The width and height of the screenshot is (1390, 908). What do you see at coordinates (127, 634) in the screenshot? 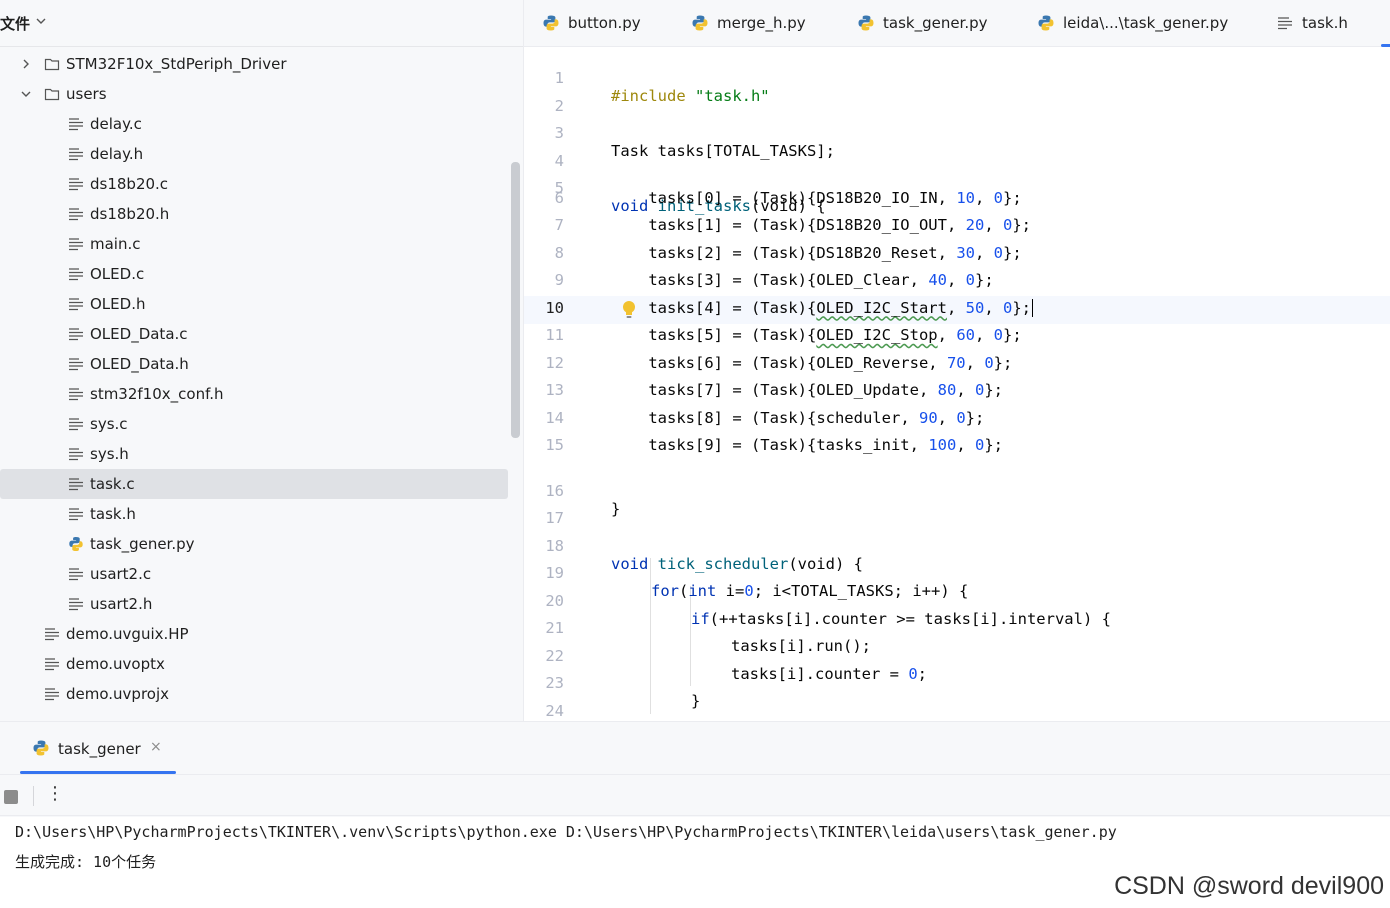
I see `tree-item-label: demo.uvguix.HP` at bounding box center [127, 634].